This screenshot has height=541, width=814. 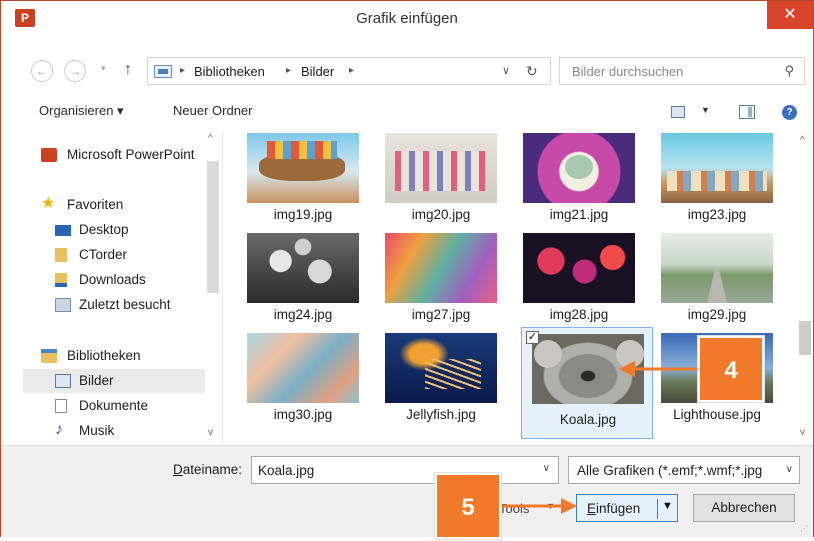 I want to click on sidebar-item-libraries: Bibliotheken, so click(x=114, y=356).